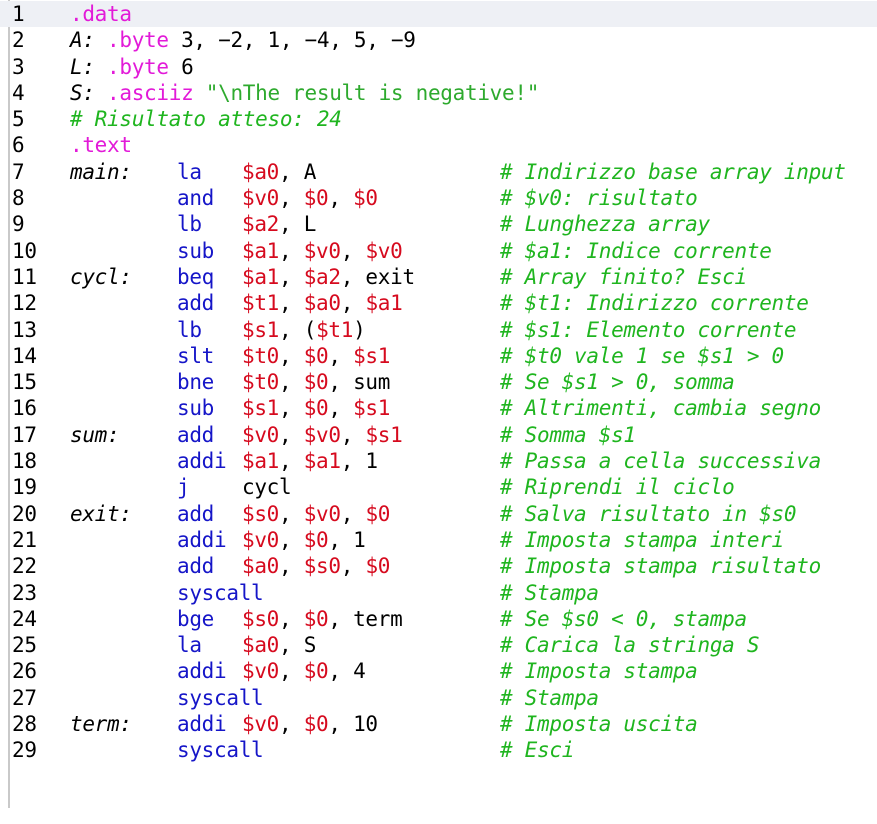 The image size is (877, 824). Describe the element at coordinates (438, 619) in the screenshot. I see `code-line: 24 bge $s0, $0, term # Se $s0 < 0, stampa` at that location.